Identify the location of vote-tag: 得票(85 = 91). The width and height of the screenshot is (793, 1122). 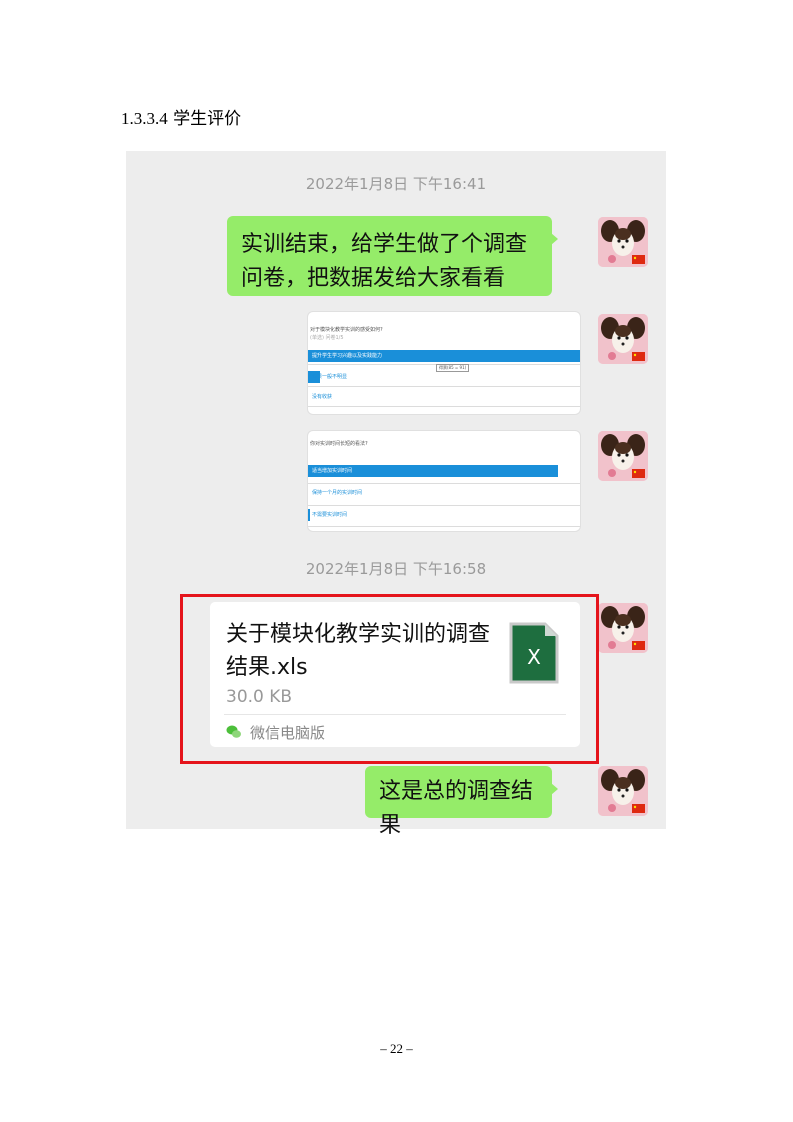
(453, 368).